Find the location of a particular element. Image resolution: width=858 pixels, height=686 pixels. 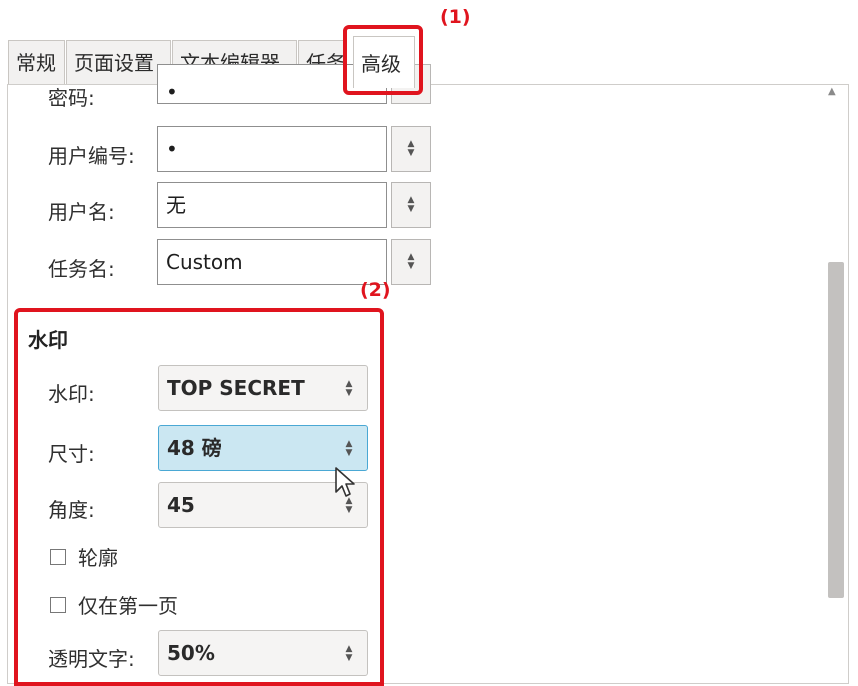

user-number-label: 用户编号: is located at coordinates (91, 156).